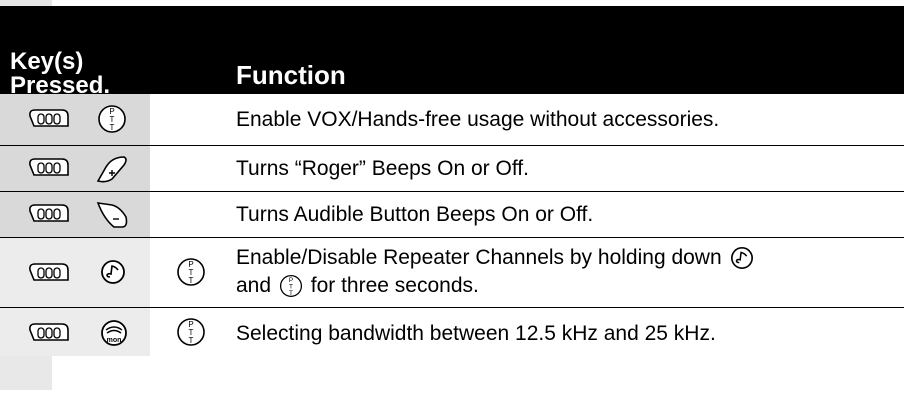 Image resolution: width=916 pixels, height=395 pixels. What do you see at coordinates (415, 214) in the screenshot?
I see `function-text: Turns Audible Button Beeps On or Off.` at bounding box center [415, 214].